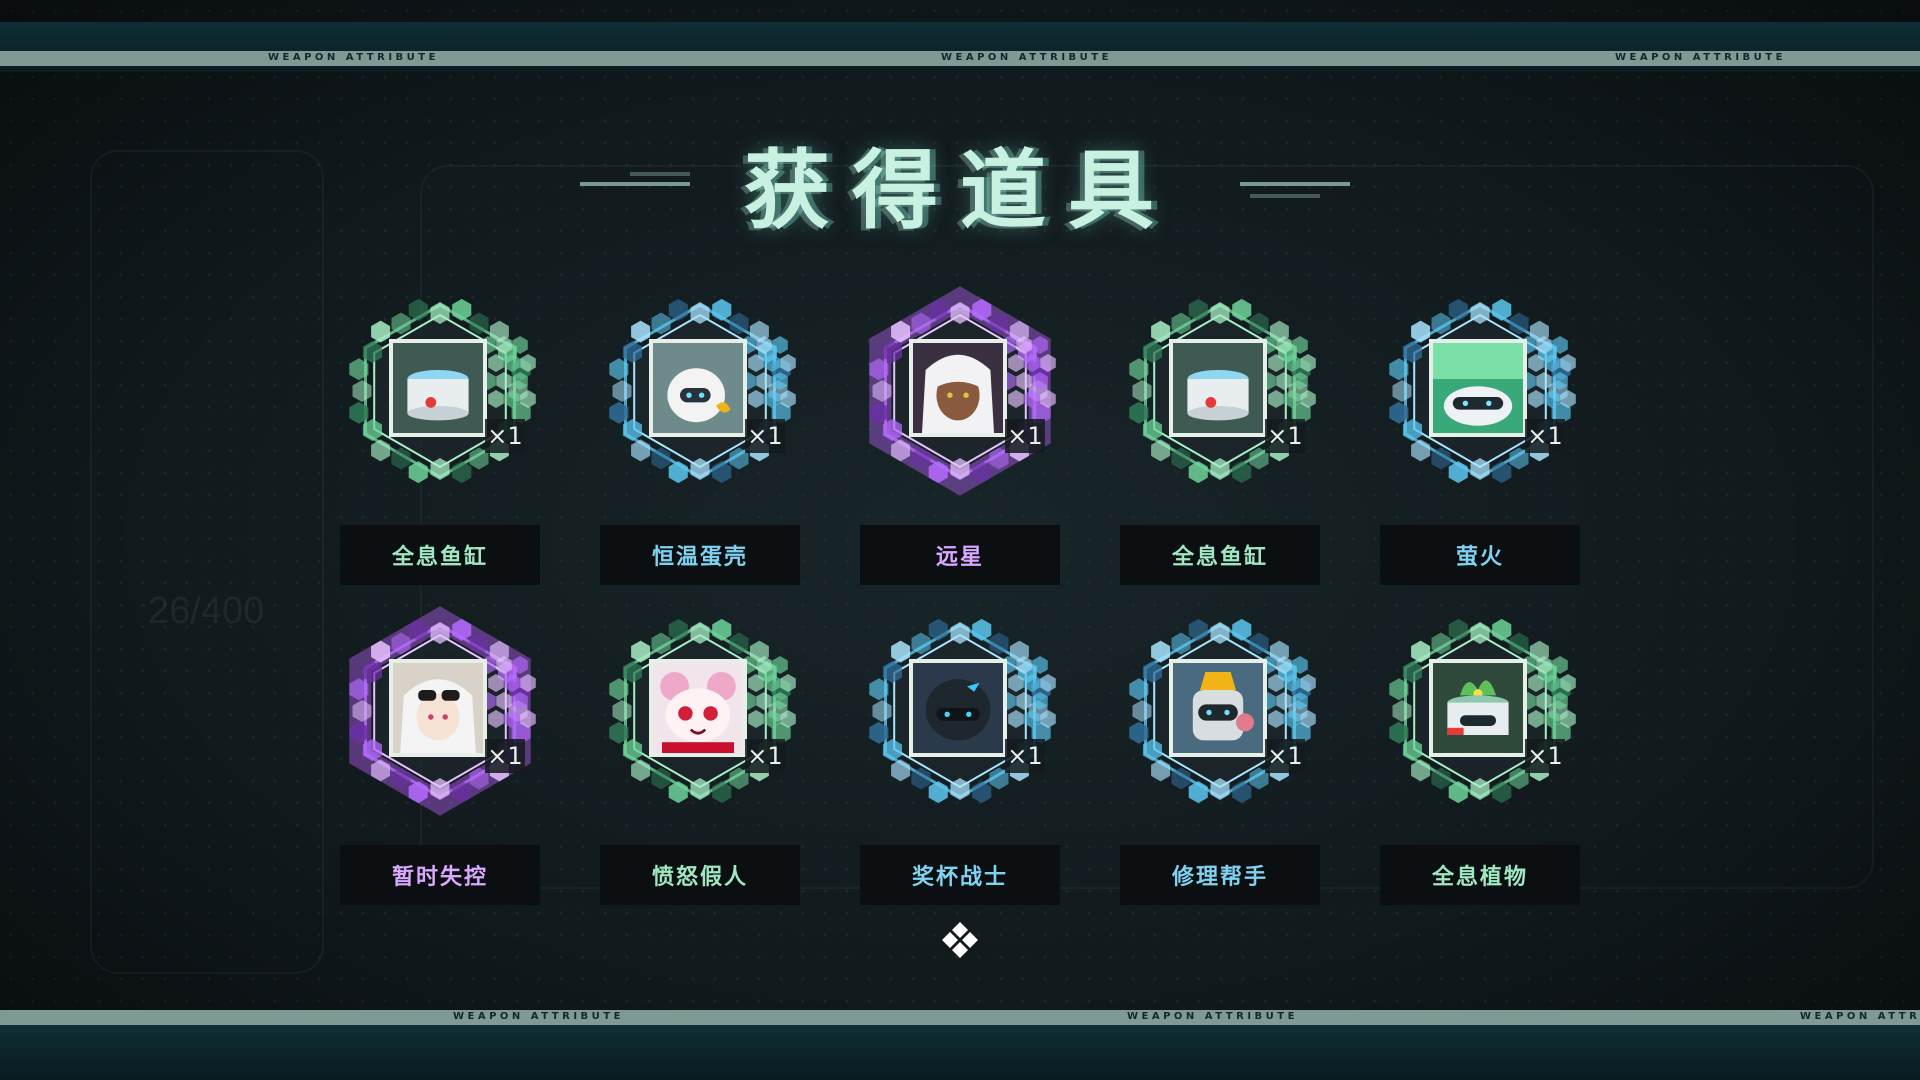  I want to click on angry-dummy-icon, so click(698, 708).